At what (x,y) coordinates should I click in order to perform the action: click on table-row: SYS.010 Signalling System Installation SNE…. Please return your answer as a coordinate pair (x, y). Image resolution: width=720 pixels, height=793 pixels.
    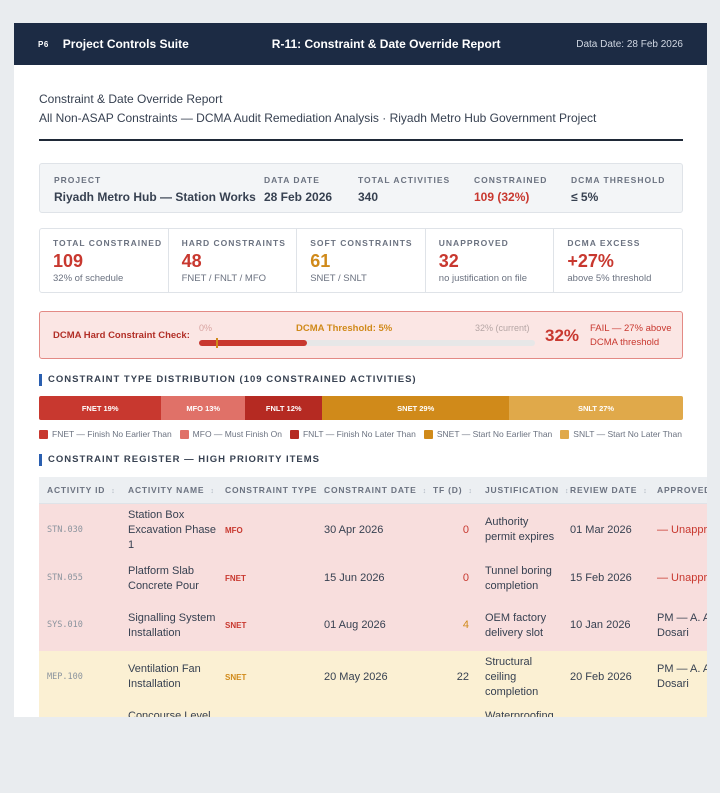
    Looking at the image, I should click on (373, 625).